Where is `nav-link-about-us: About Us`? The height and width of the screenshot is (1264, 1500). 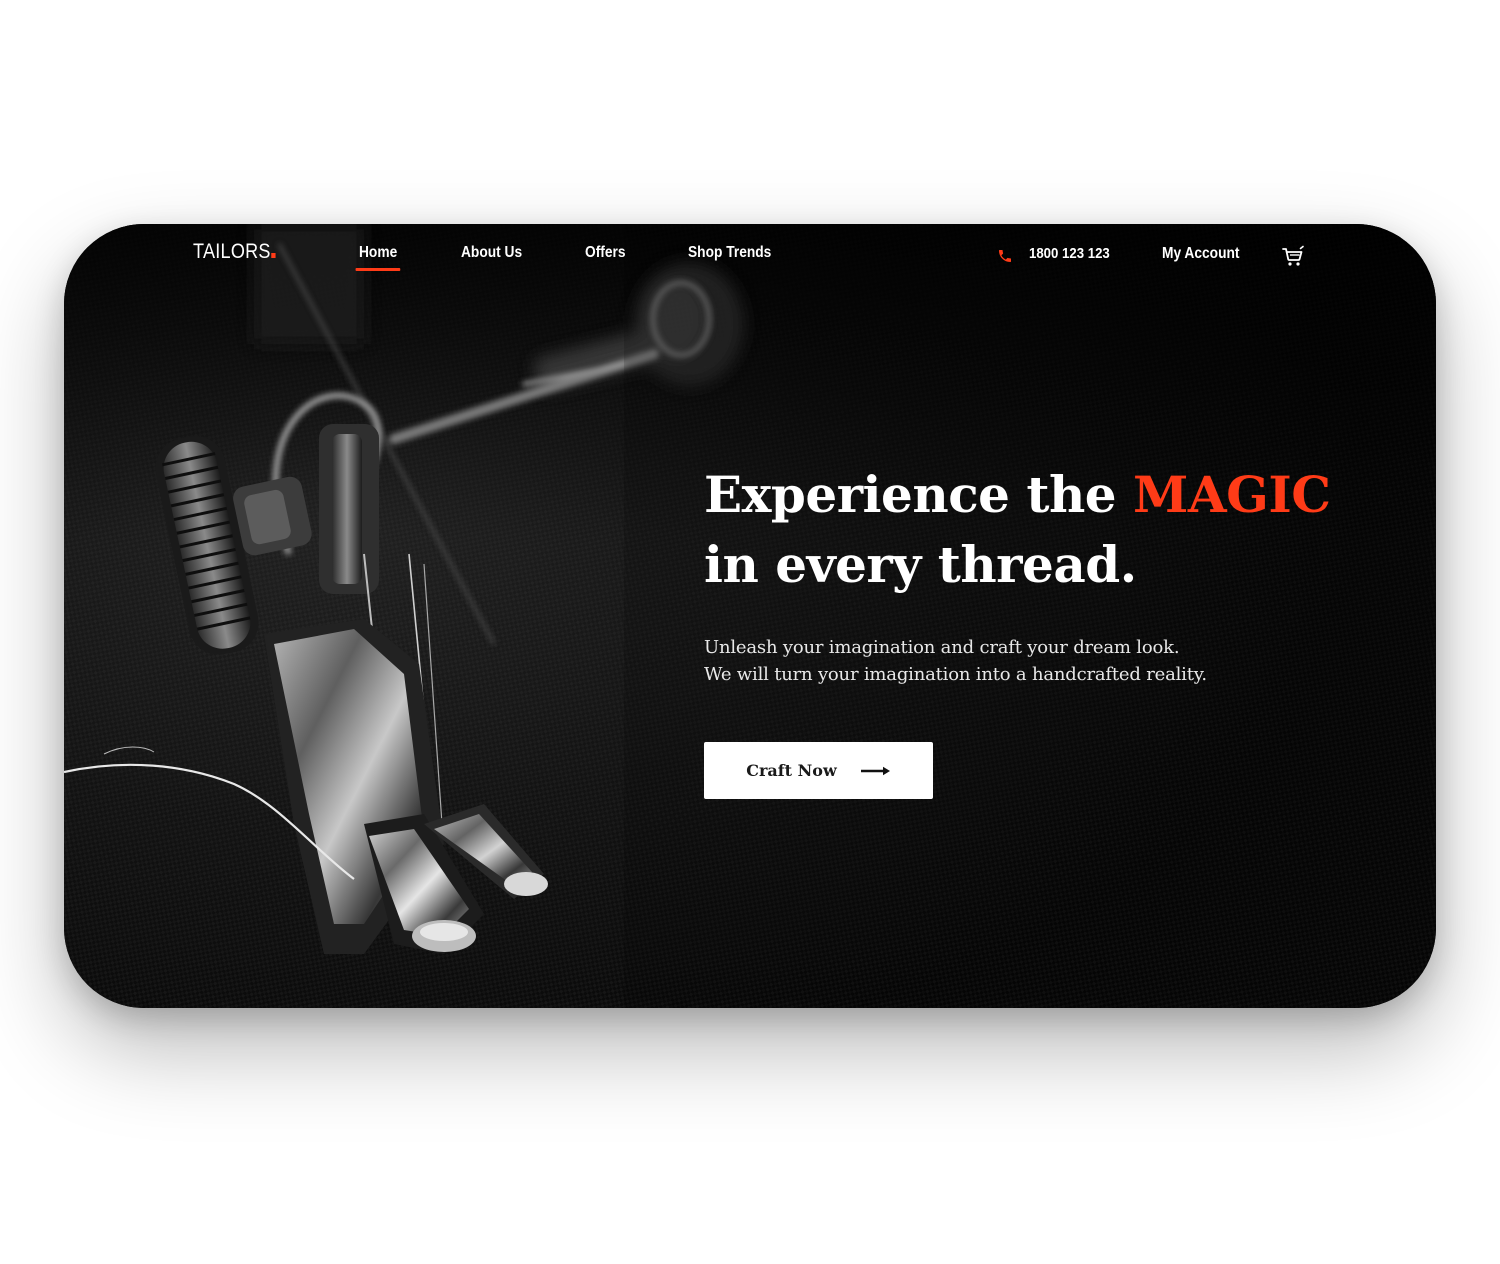
nav-link-about-us: About Us is located at coordinates (491, 253).